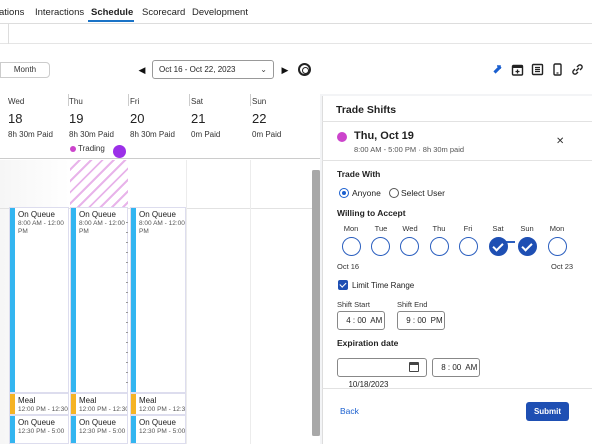  What do you see at coordinates (39, 300) in the screenshot?
I see `shift-block-wed-queue: On Queue 8:00 AM - 12:00 PM` at bounding box center [39, 300].